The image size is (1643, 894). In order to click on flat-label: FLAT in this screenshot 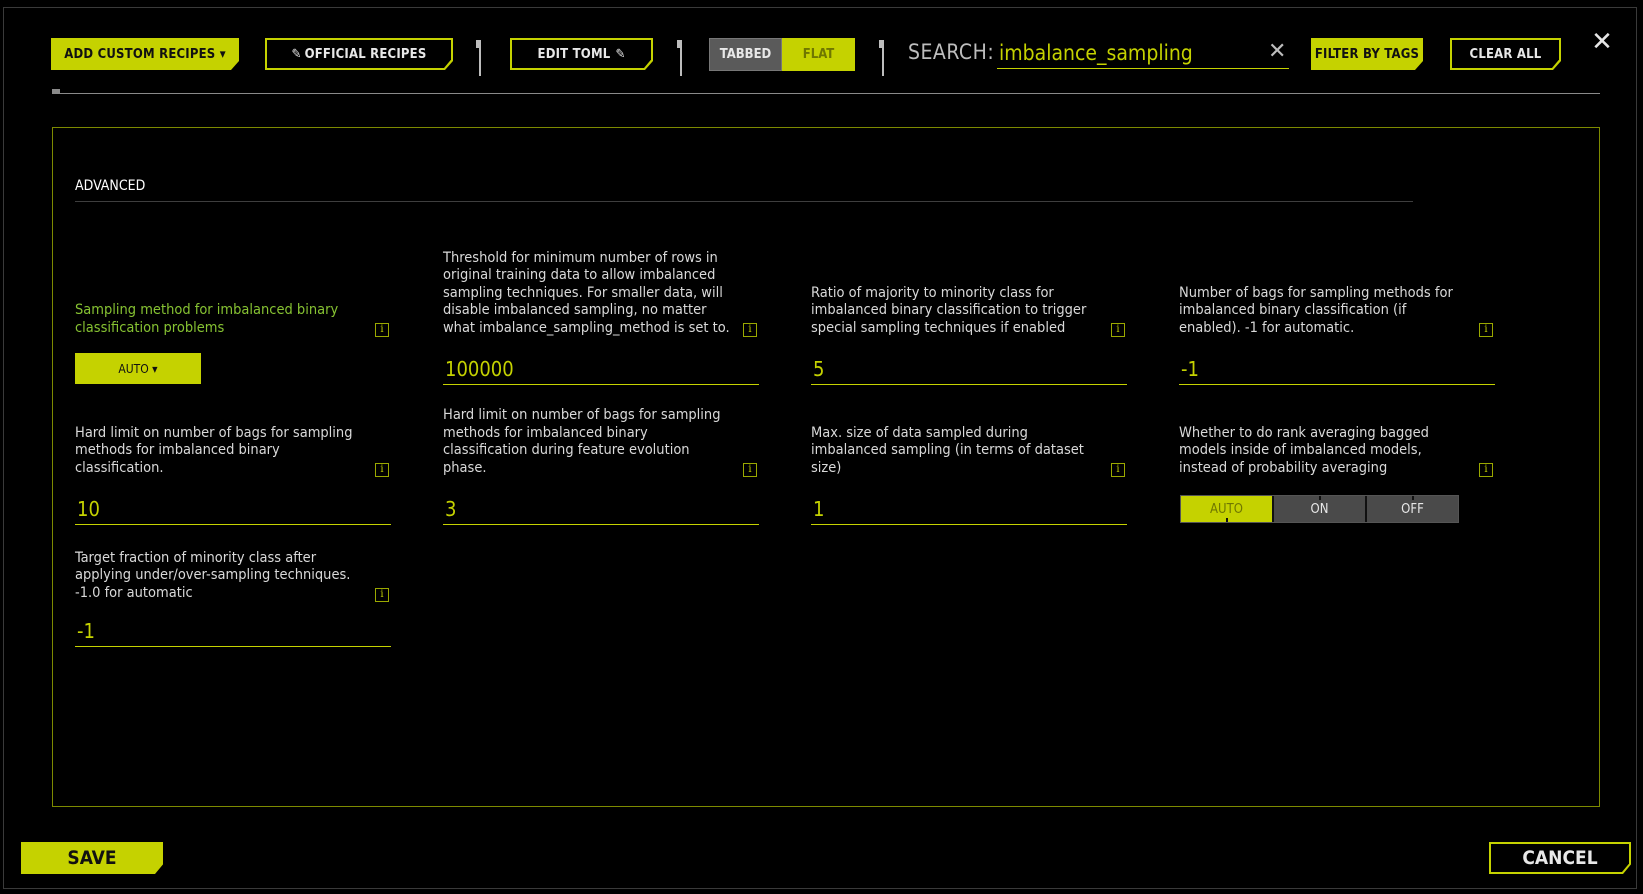, I will do `click(818, 54)`.